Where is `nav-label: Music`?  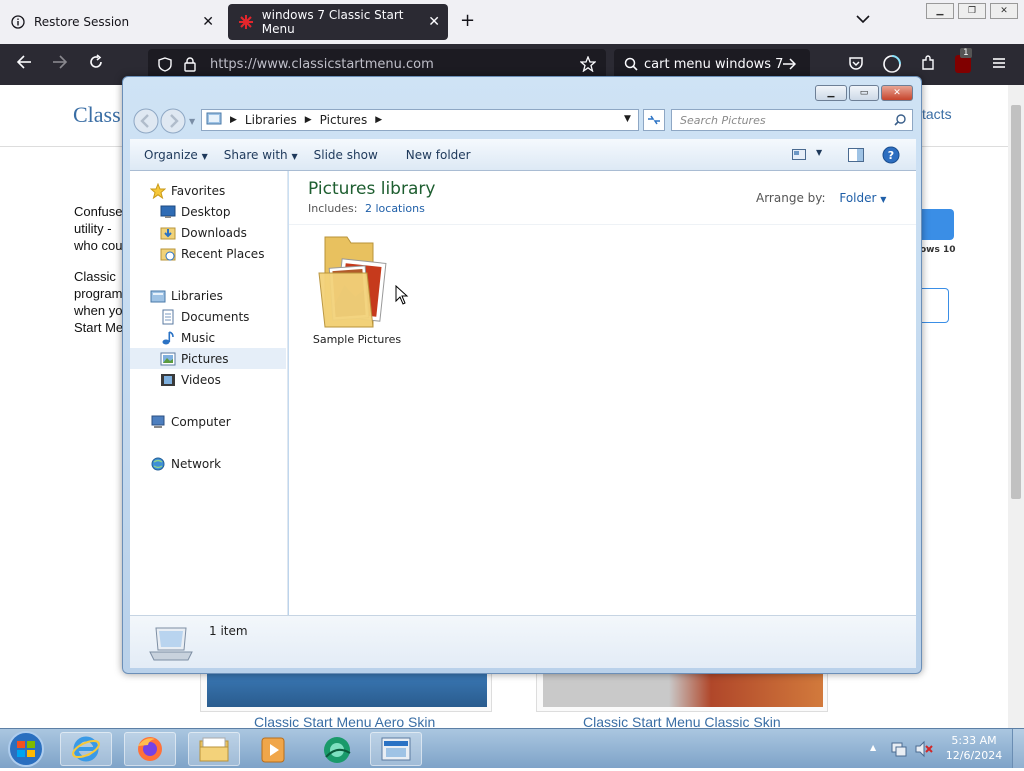
nav-label: Music is located at coordinates (198, 337).